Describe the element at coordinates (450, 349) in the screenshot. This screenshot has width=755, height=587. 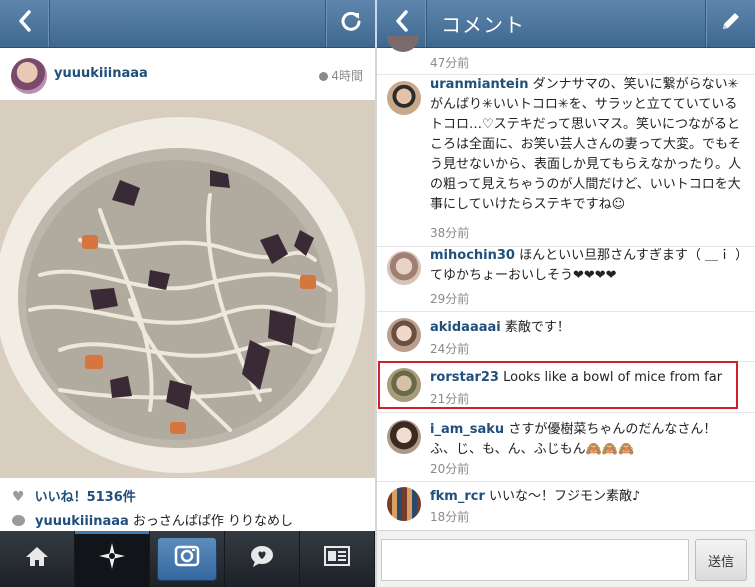
I see `comment-time: 24分前` at that location.